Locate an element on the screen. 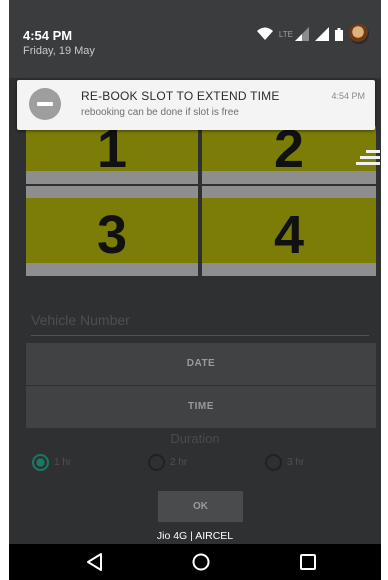 This screenshot has width=388, height=580. slot-label: 4 is located at coordinates (289, 235).